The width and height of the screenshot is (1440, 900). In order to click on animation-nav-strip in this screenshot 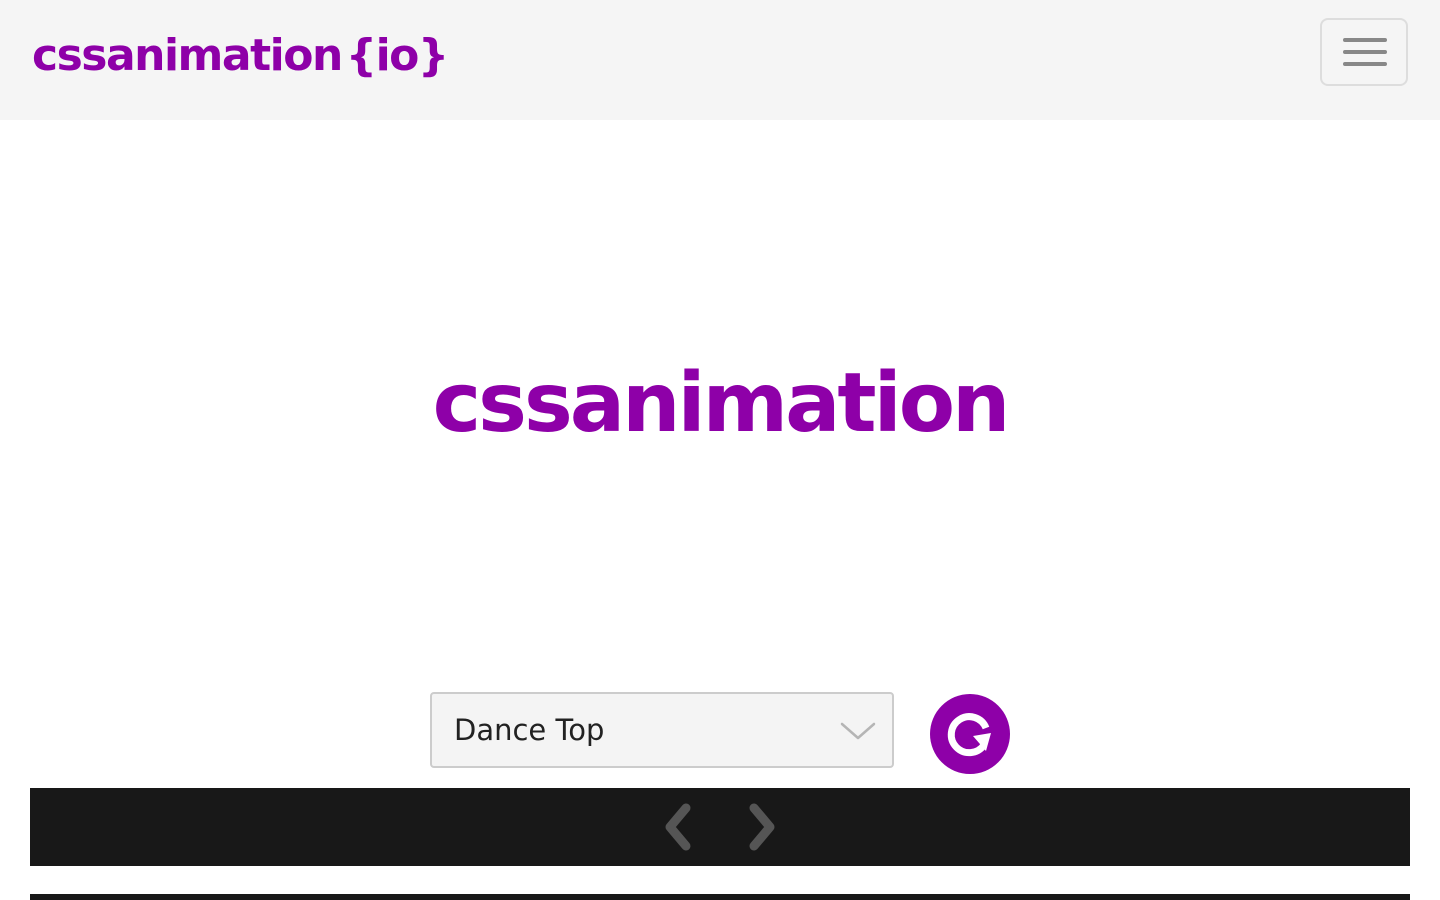, I will do `click(720, 827)`.